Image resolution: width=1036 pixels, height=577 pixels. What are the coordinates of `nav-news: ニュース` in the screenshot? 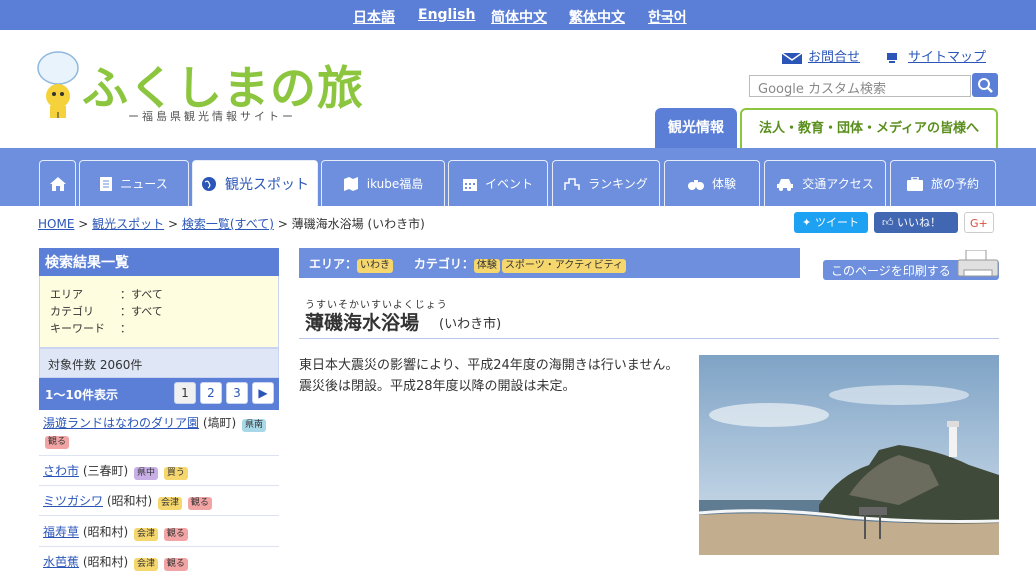 It's located at (134, 183).